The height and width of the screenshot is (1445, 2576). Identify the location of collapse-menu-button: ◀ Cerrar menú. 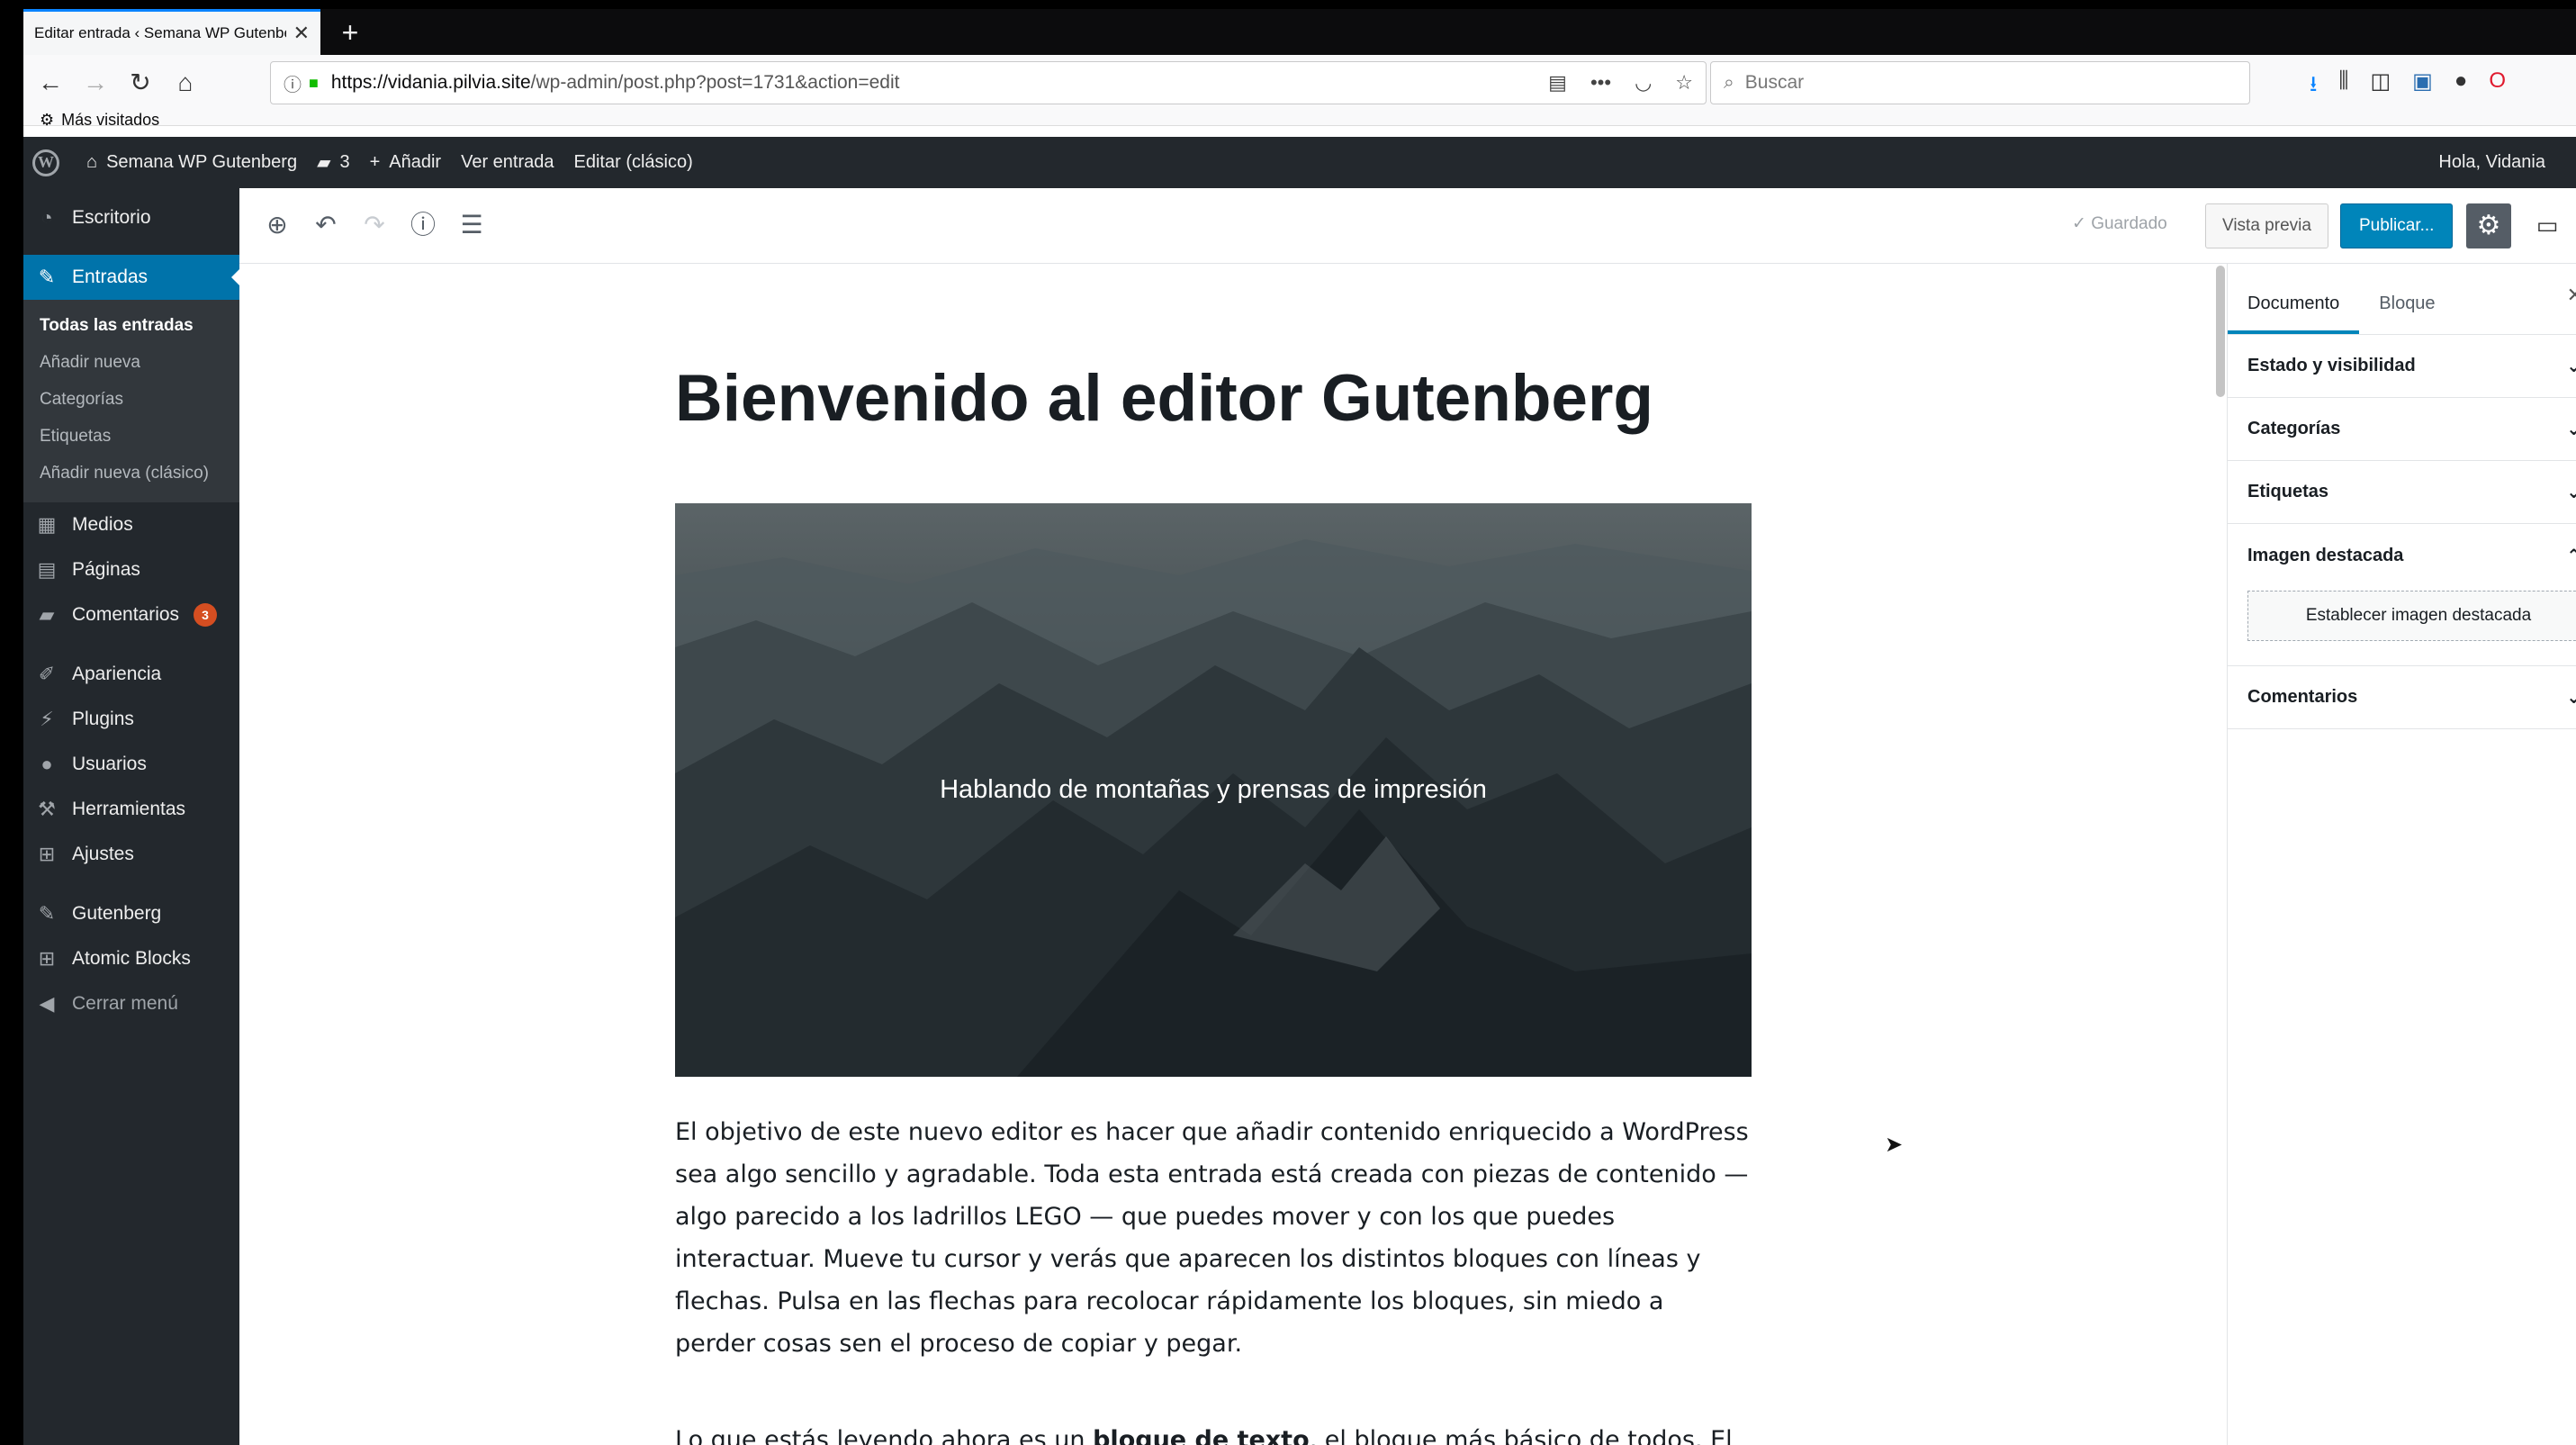
(131, 1003).